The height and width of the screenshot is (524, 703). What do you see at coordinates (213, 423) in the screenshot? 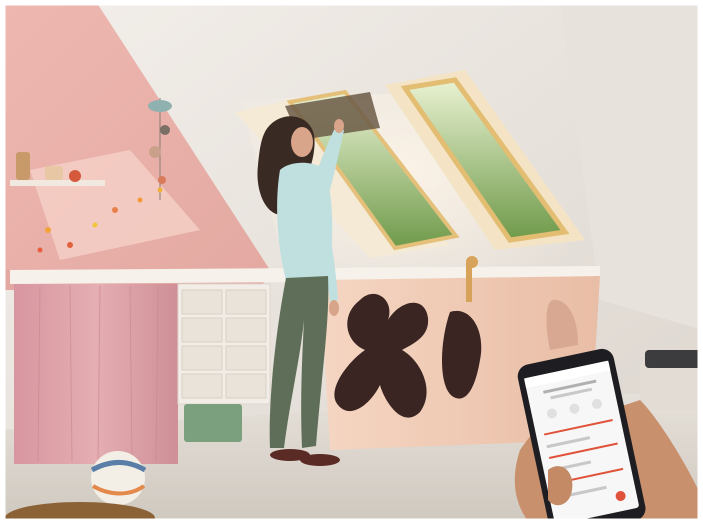
I see `storage-basket` at bounding box center [213, 423].